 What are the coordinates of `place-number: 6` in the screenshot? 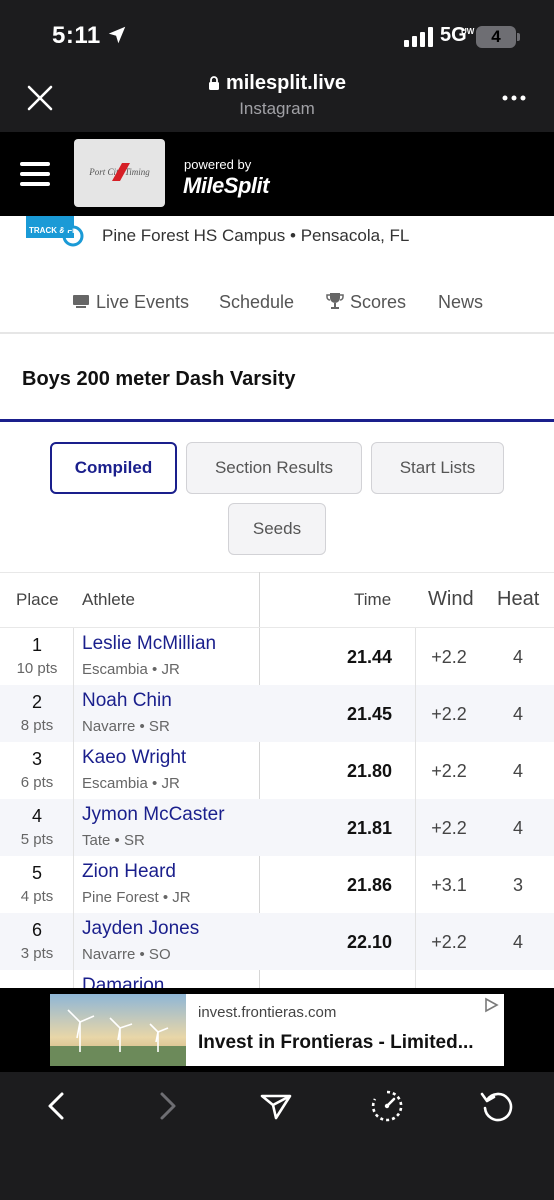 It's located at (36, 930).